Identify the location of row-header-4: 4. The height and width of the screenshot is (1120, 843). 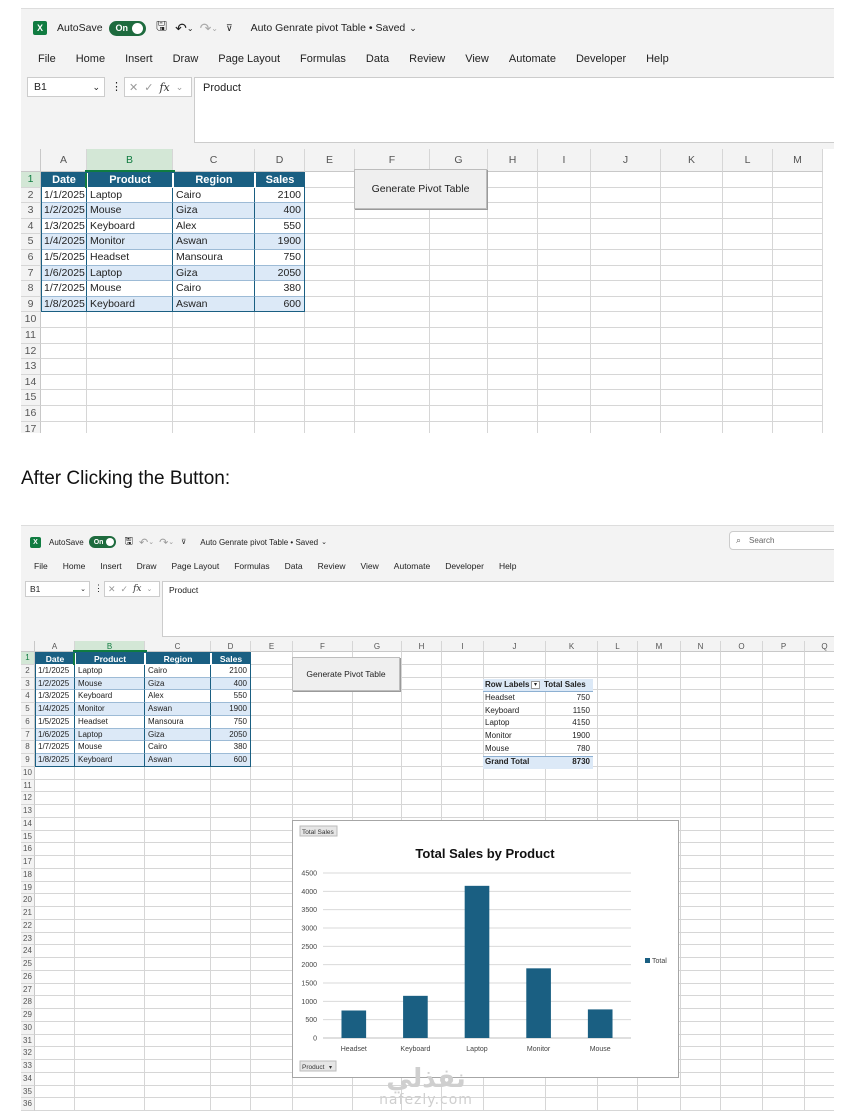
(28, 696).